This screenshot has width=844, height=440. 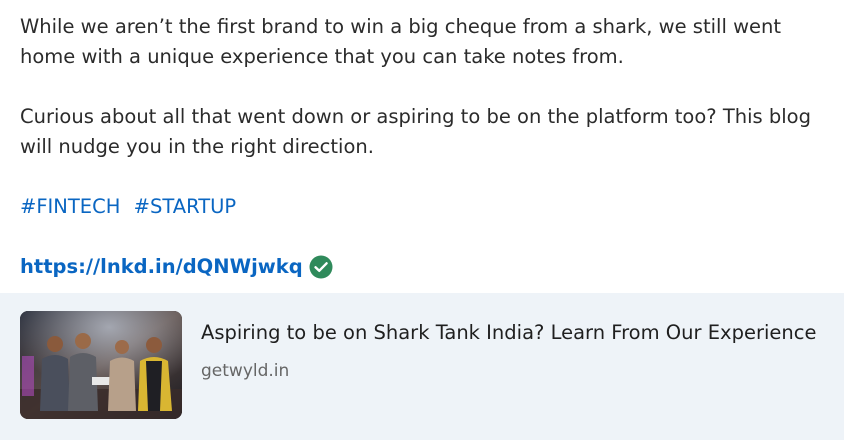 What do you see at coordinates (425, 207) in the screenshot?
I see `hashtag-row: #FINTECH #STARTUP` at bounding box center [425, 207].